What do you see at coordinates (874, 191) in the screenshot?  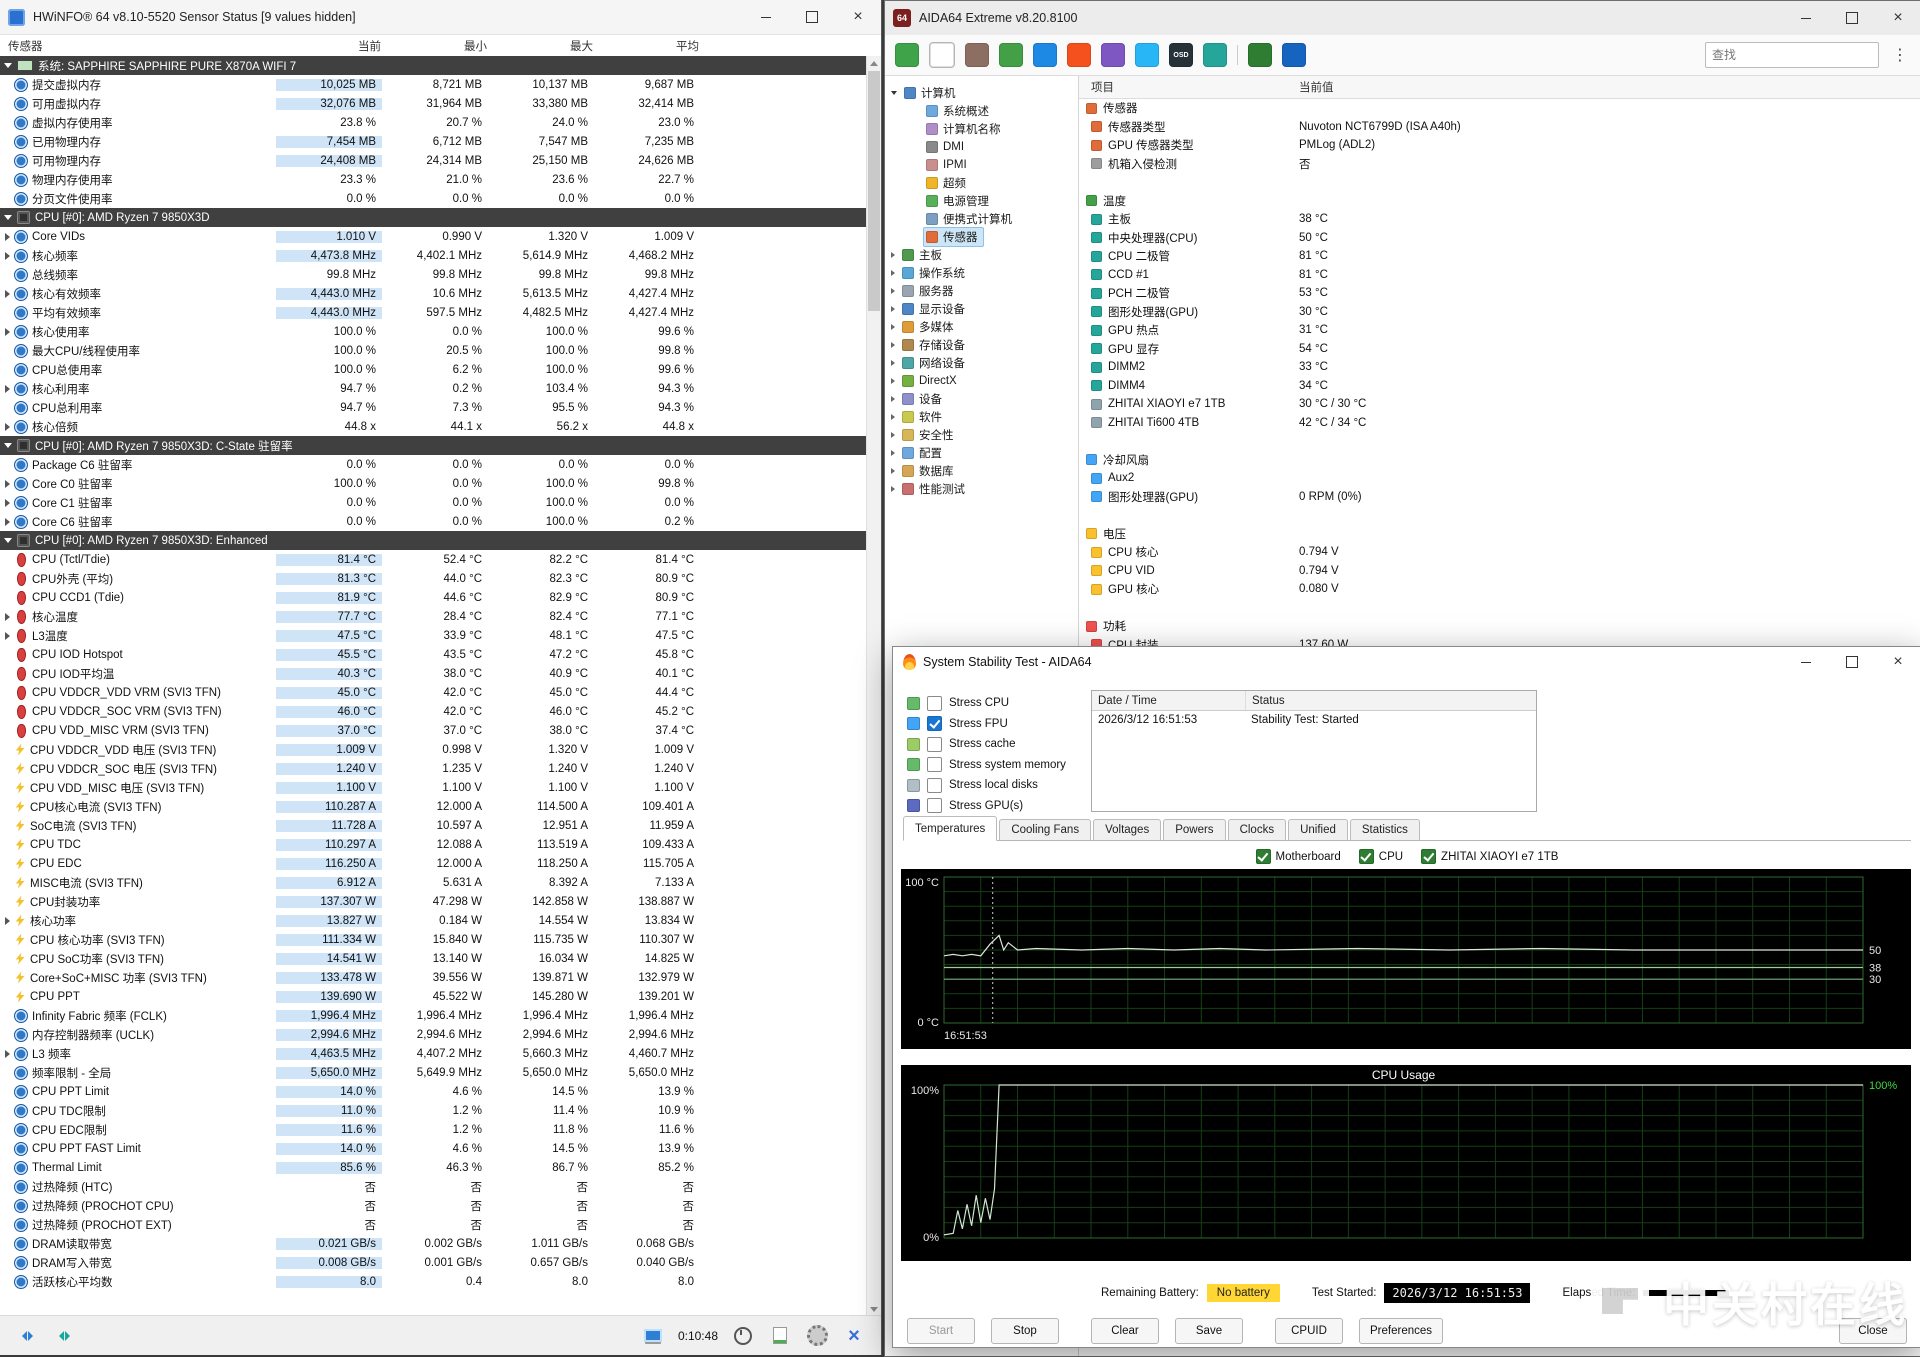 I see `scrollbar-thumb` at bounding box center [874, 191].